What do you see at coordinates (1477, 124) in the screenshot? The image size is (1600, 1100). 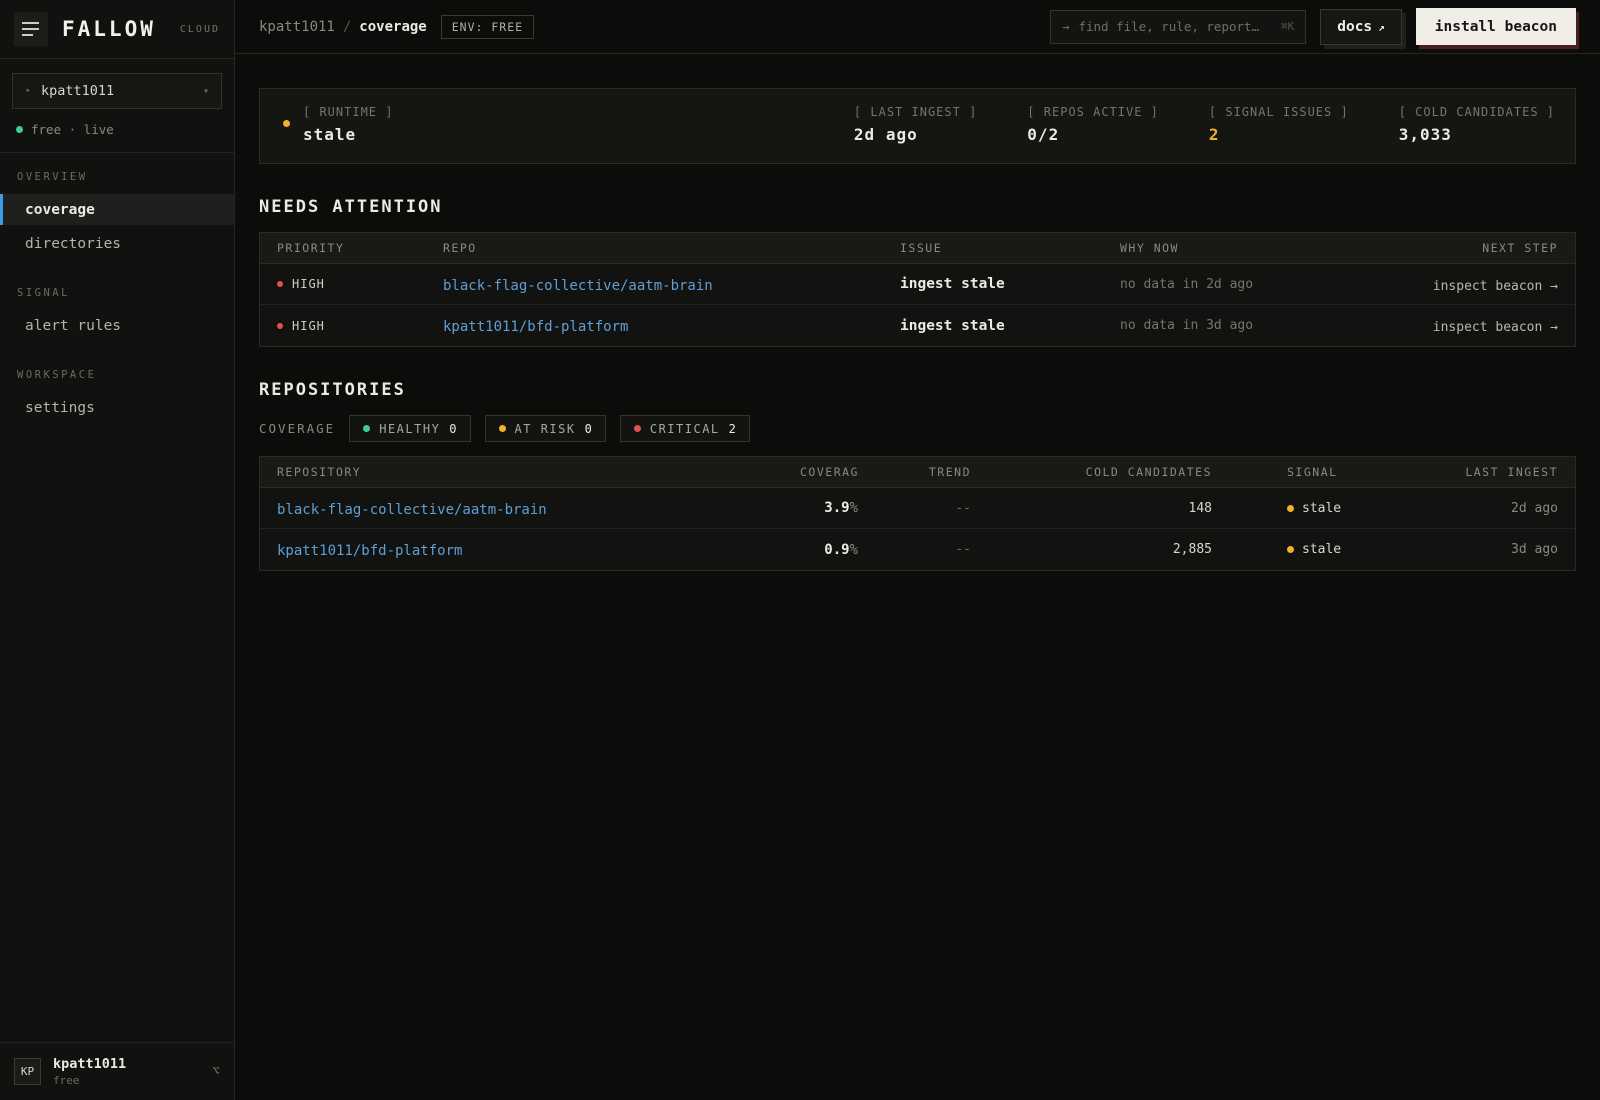 I see `status-cold-candidates: [ COLD CANDIDATES ] 3,033` at bounding box center [1477, 124].